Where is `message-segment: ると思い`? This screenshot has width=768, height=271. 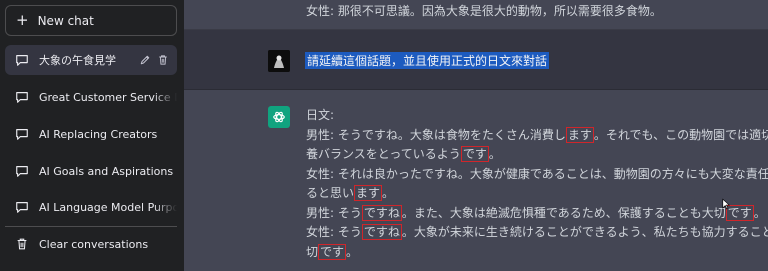 message-segment: ると思い is located at coordinates (330, 193).